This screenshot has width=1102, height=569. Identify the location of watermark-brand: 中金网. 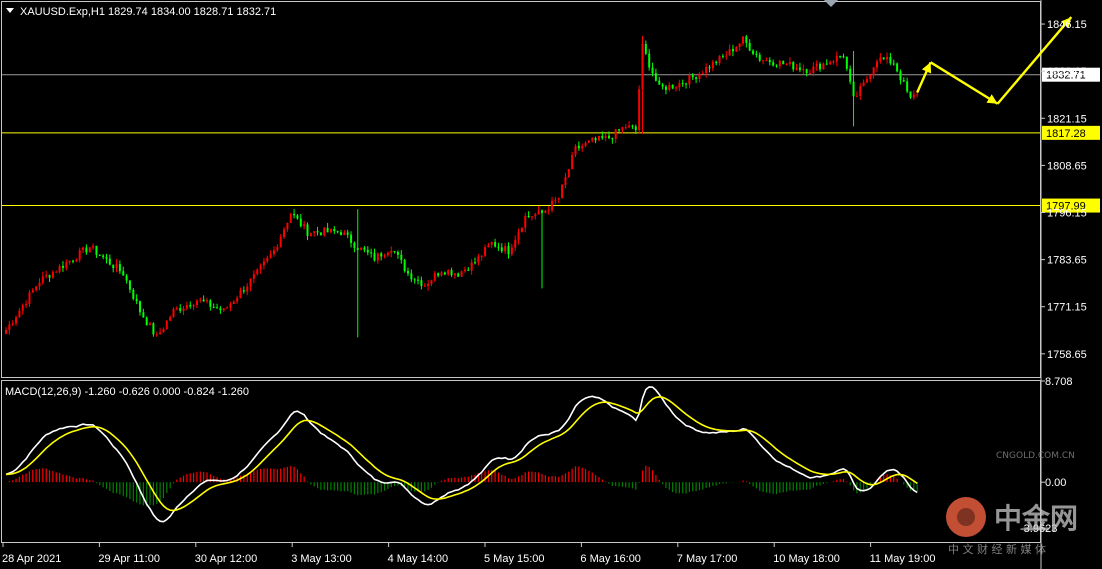
(1036, 518).